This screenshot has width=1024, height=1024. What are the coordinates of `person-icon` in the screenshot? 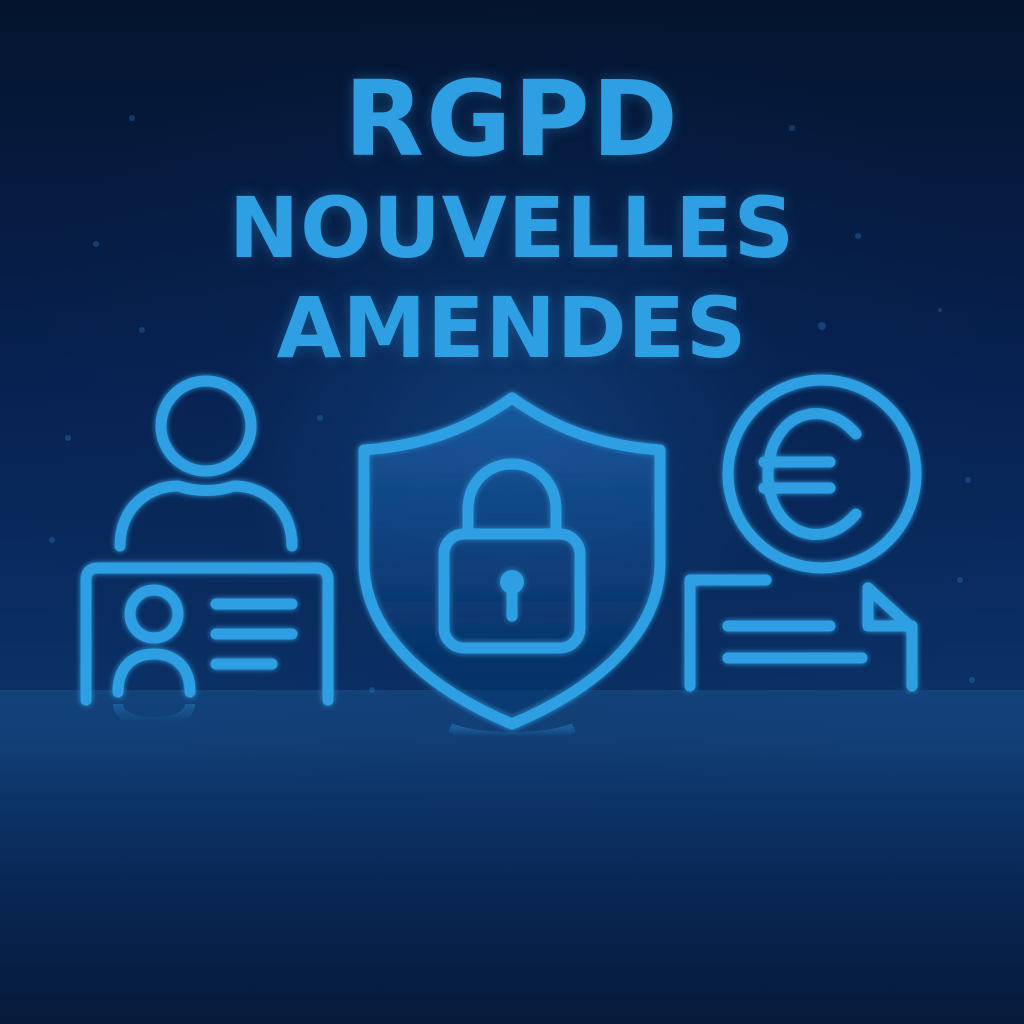 It's located at (206, 463).